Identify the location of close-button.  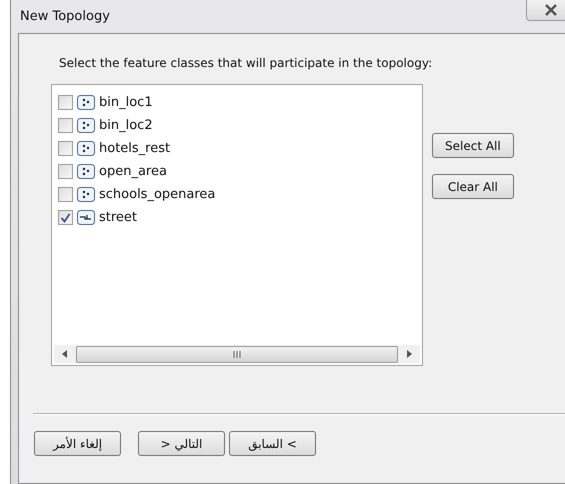
(545, 10).